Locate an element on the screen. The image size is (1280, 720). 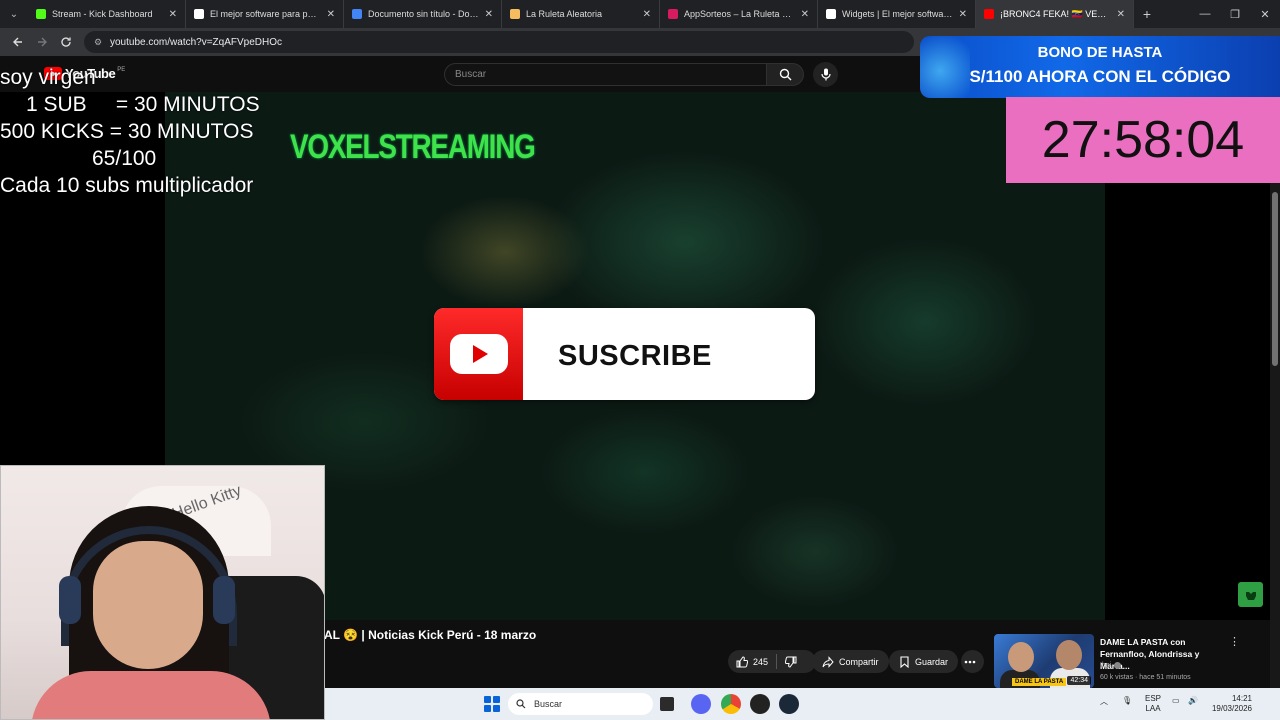
subathon-timer: 27:58:04 is located at coordinates (1143, 140).